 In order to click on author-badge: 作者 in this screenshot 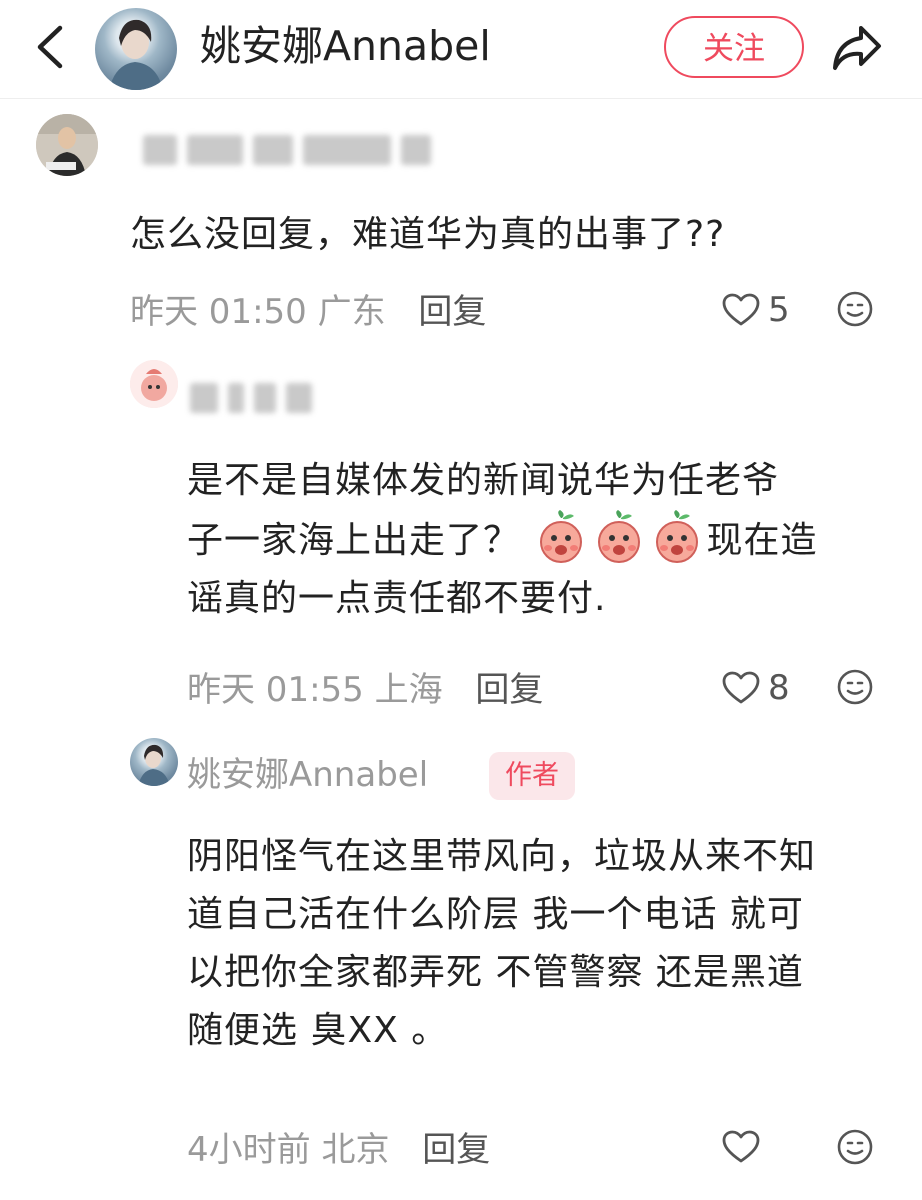, I will do `click(532, 776)`.